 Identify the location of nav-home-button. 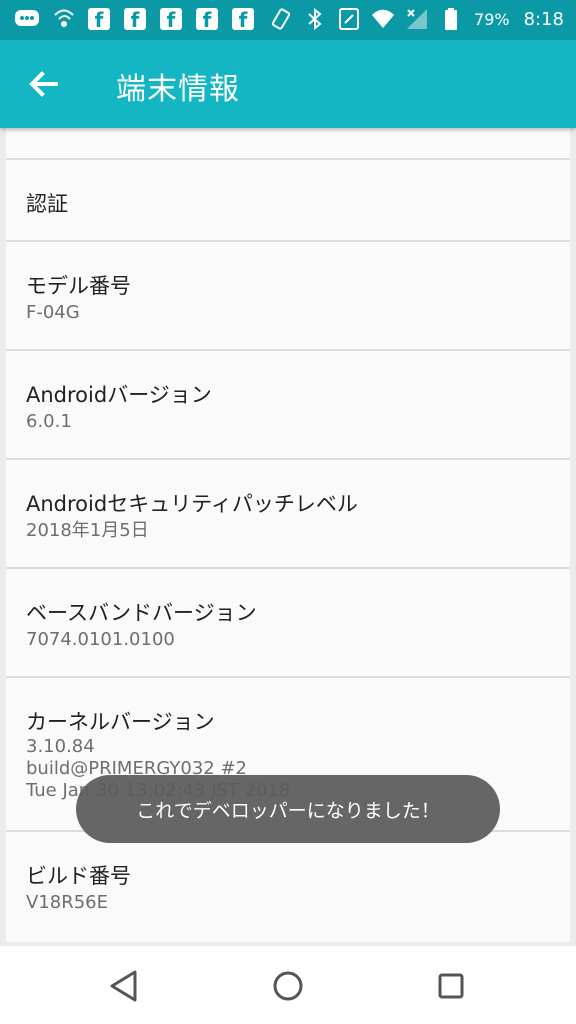
(288, 986).